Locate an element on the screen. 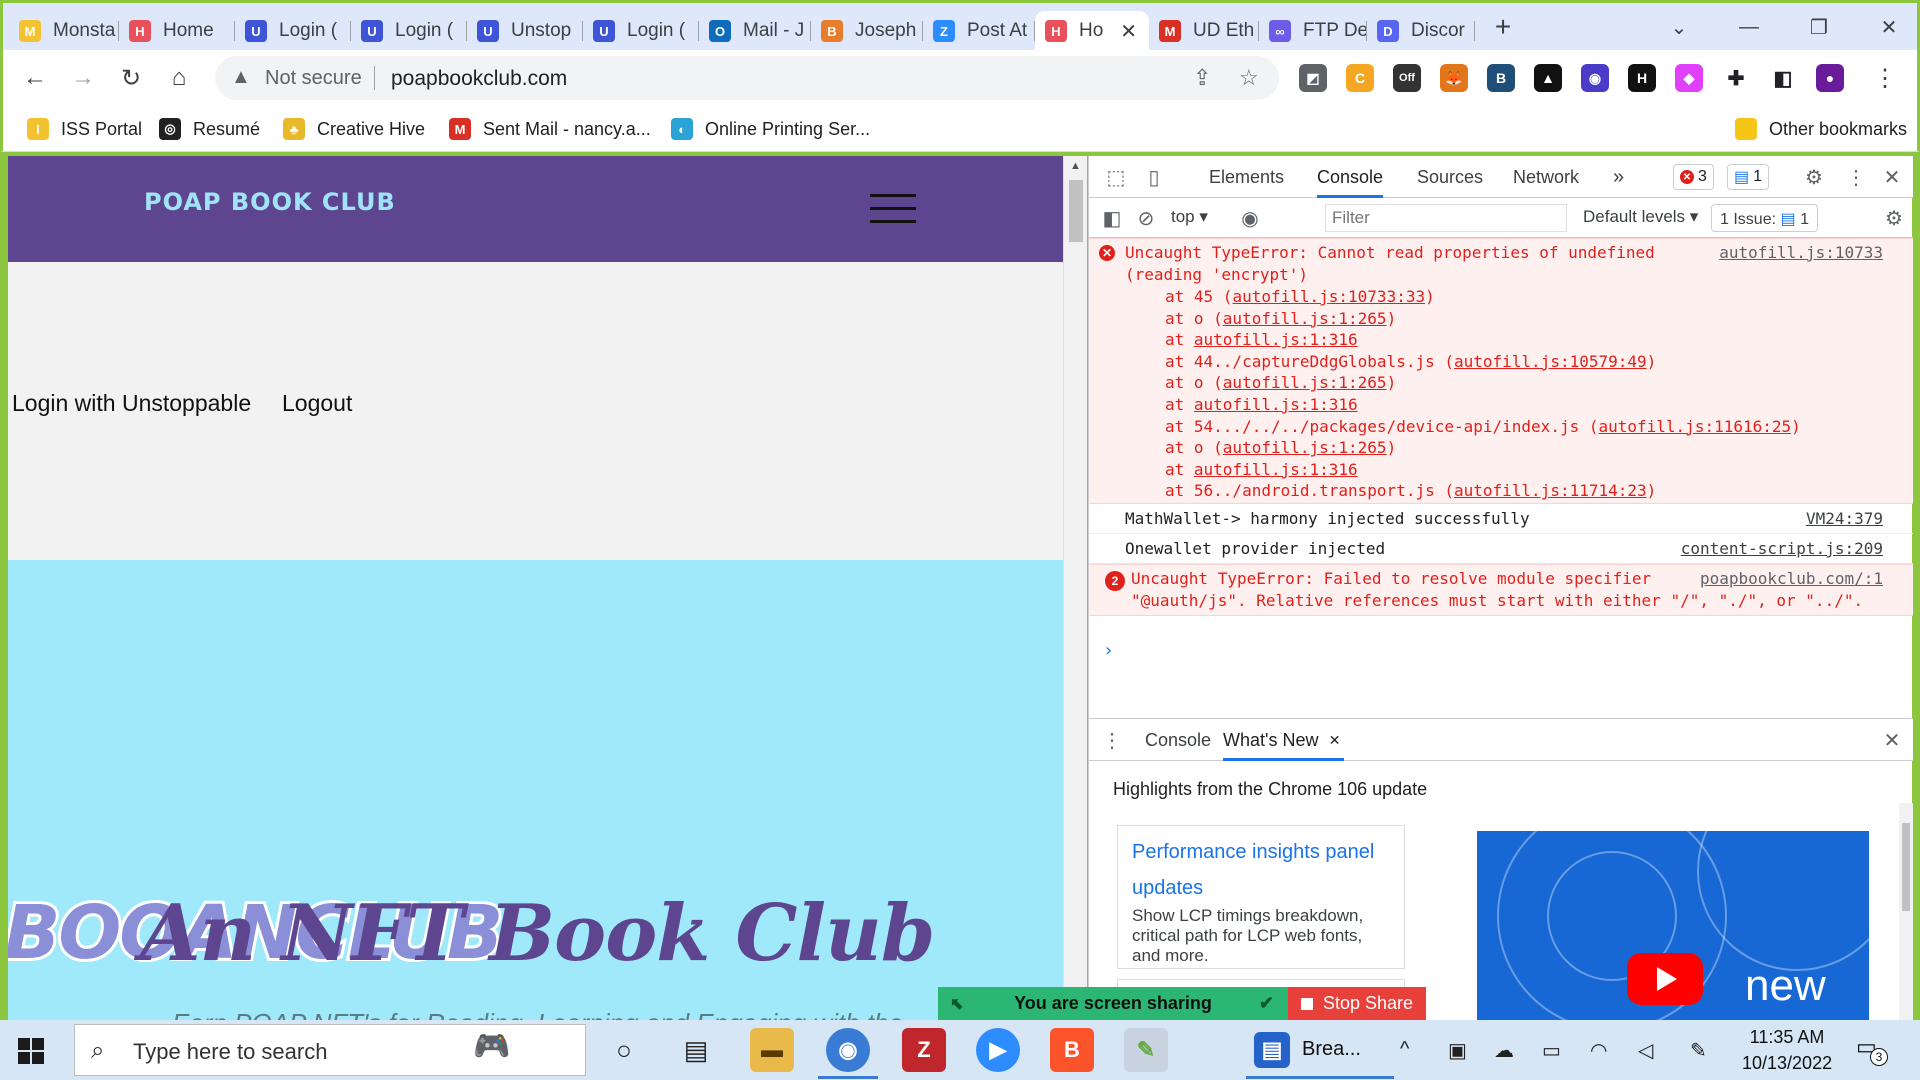 The height and width of the screenshot is (1080, 1920). more-tabs-icon: » is located at coordinates (1618, 177).